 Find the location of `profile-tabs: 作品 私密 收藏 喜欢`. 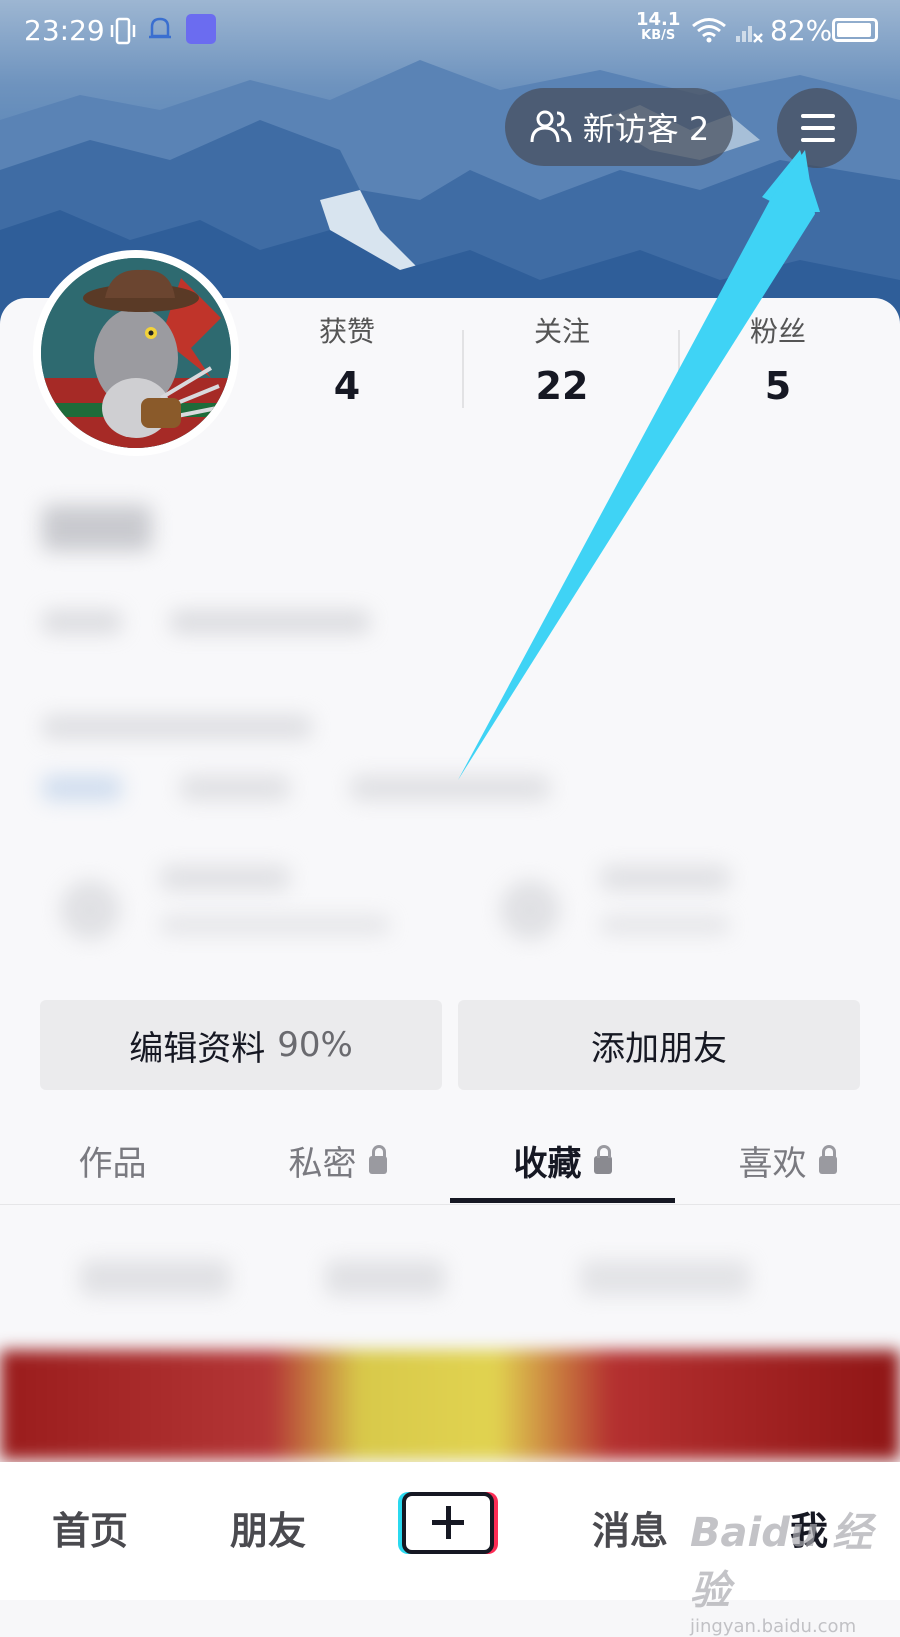

profile-tabs: 作品 私密 收藏 喜欢 is located at coordinates (450, 1160).